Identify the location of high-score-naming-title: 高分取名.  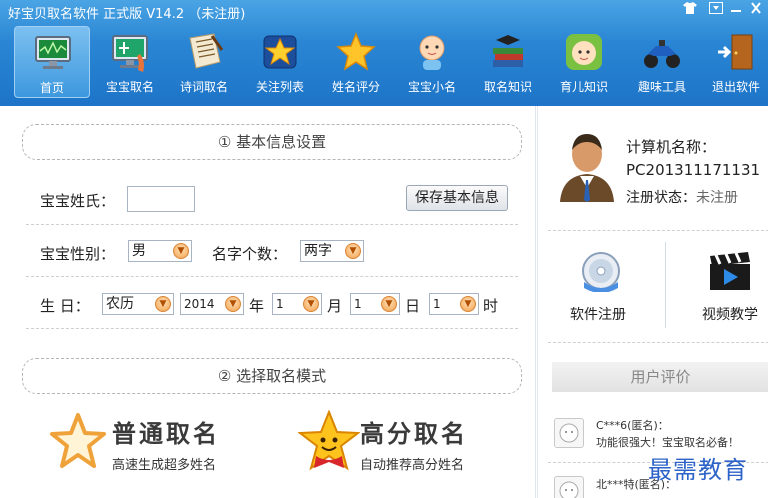
(414, 433).